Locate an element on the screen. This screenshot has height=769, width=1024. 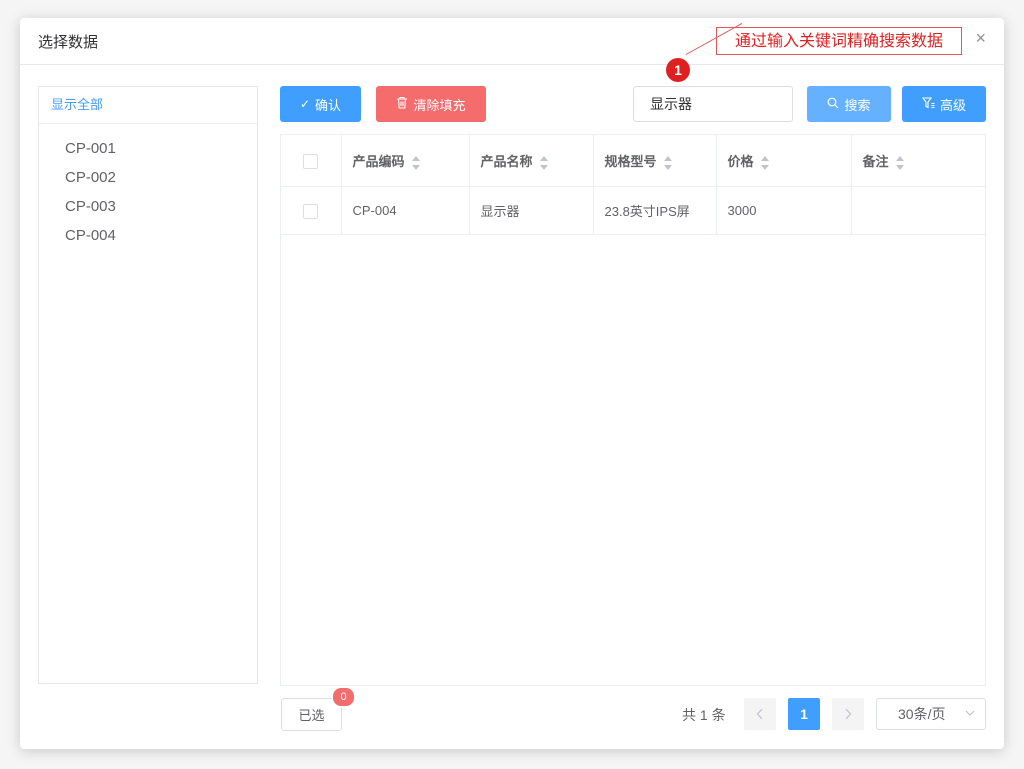
advanced-button: 高级 is located at coordinates (944, 104).